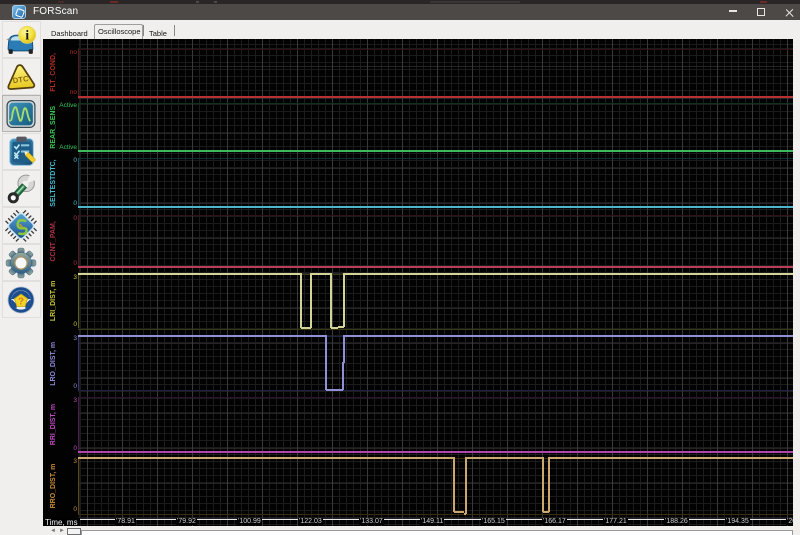 This screenshot has width=800, height=535. I want to click on svg-text: i, so click(27, 34).